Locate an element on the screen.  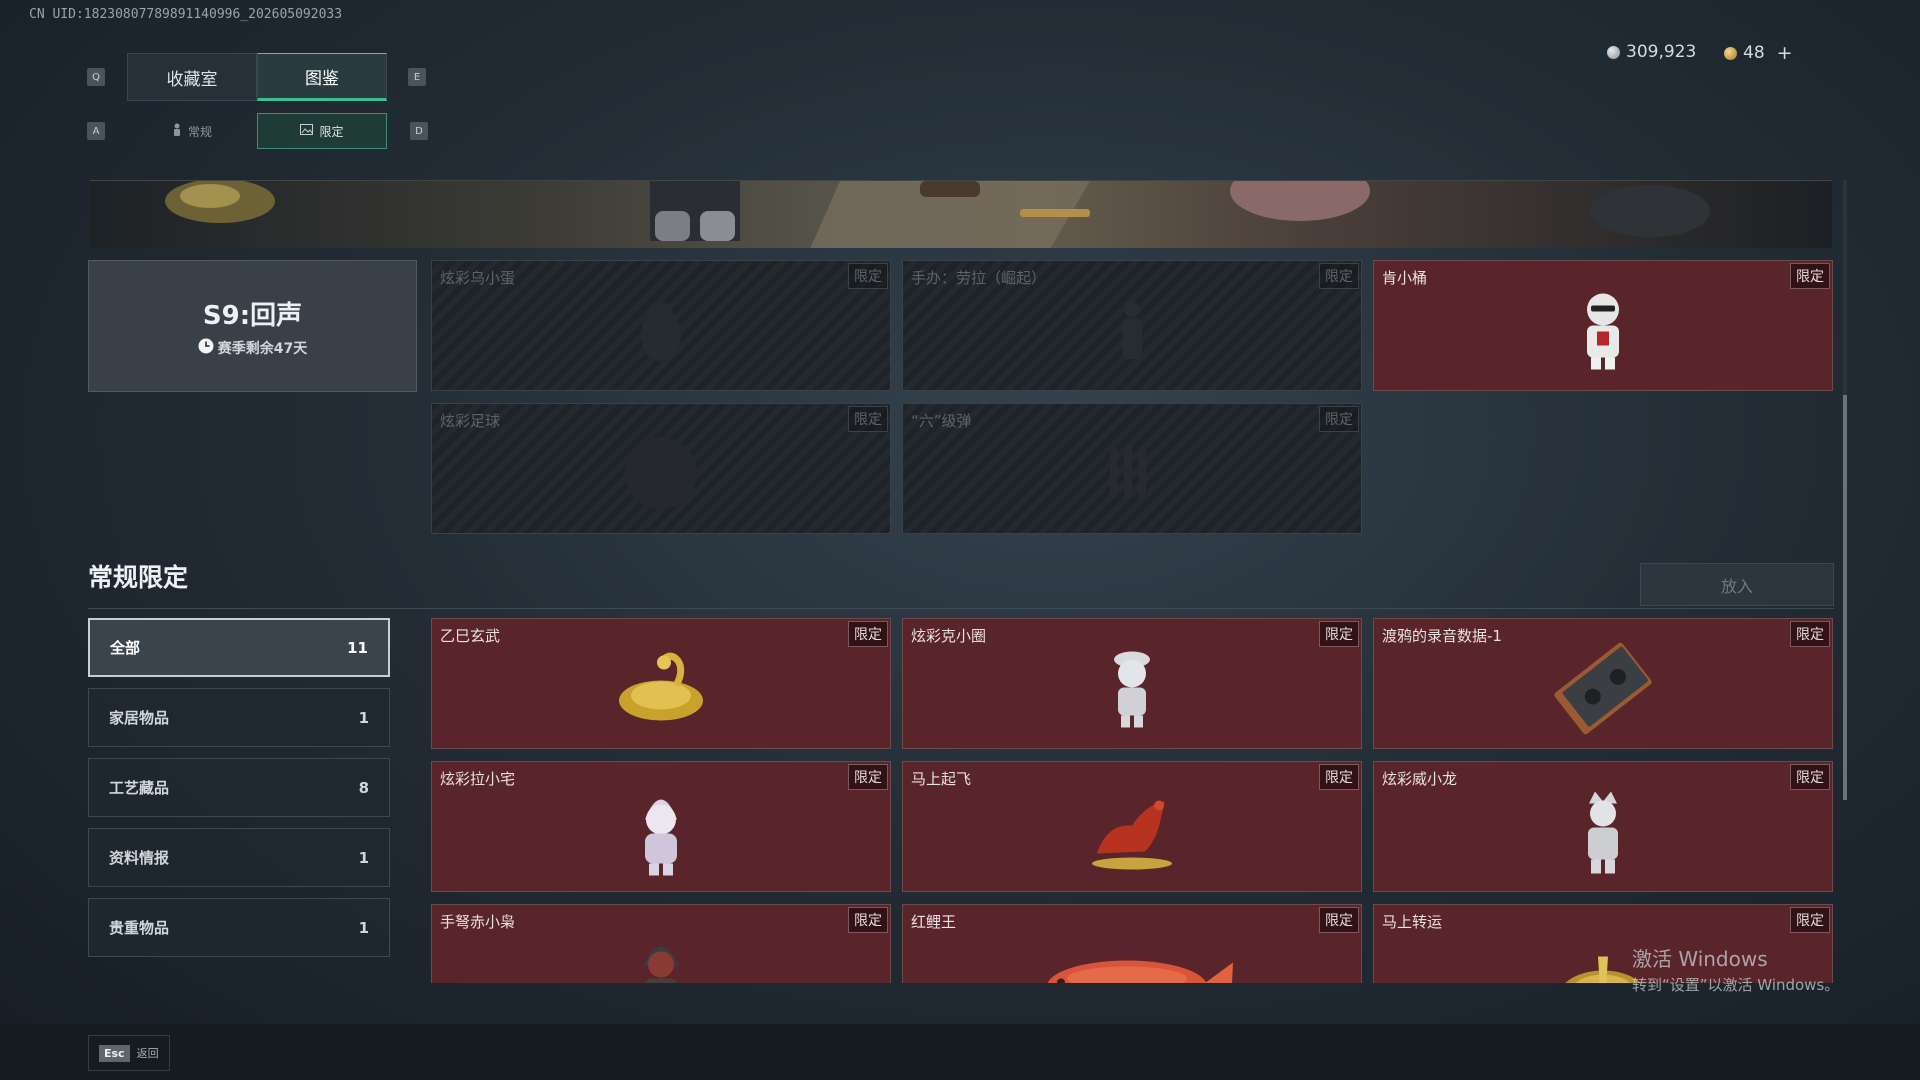
item-card: 红鲤王 限定 is located at coordinates (1132, 943).